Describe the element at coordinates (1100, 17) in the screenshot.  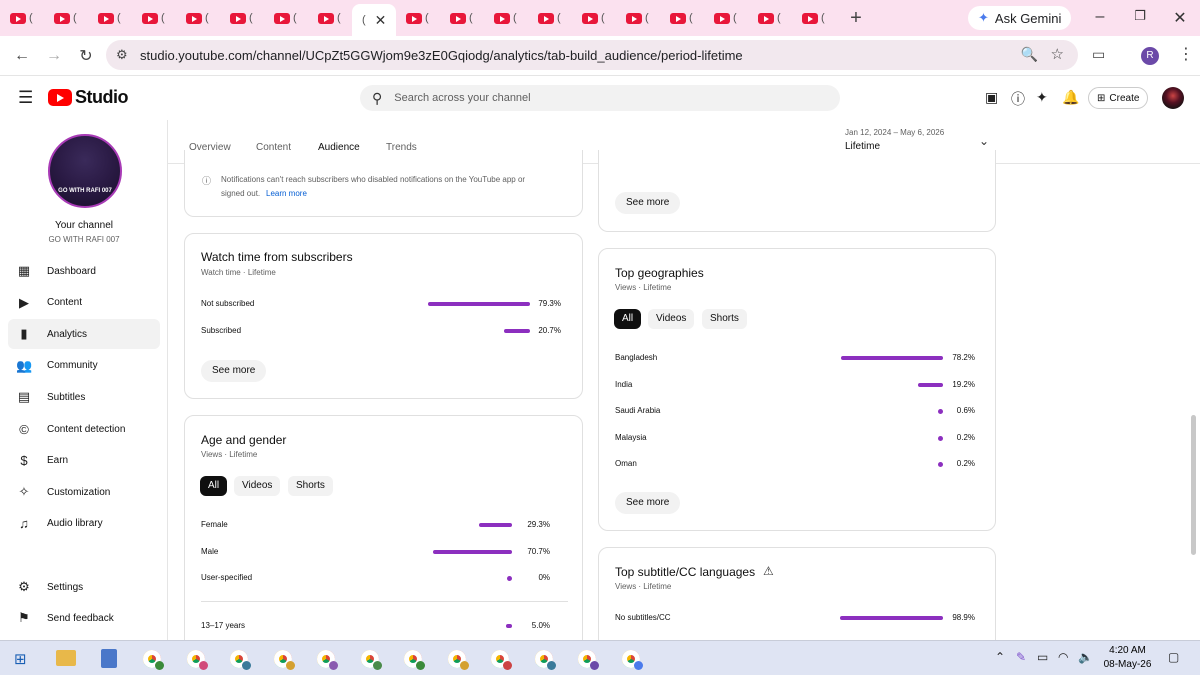
I see `minimize-icon: –` at that location.